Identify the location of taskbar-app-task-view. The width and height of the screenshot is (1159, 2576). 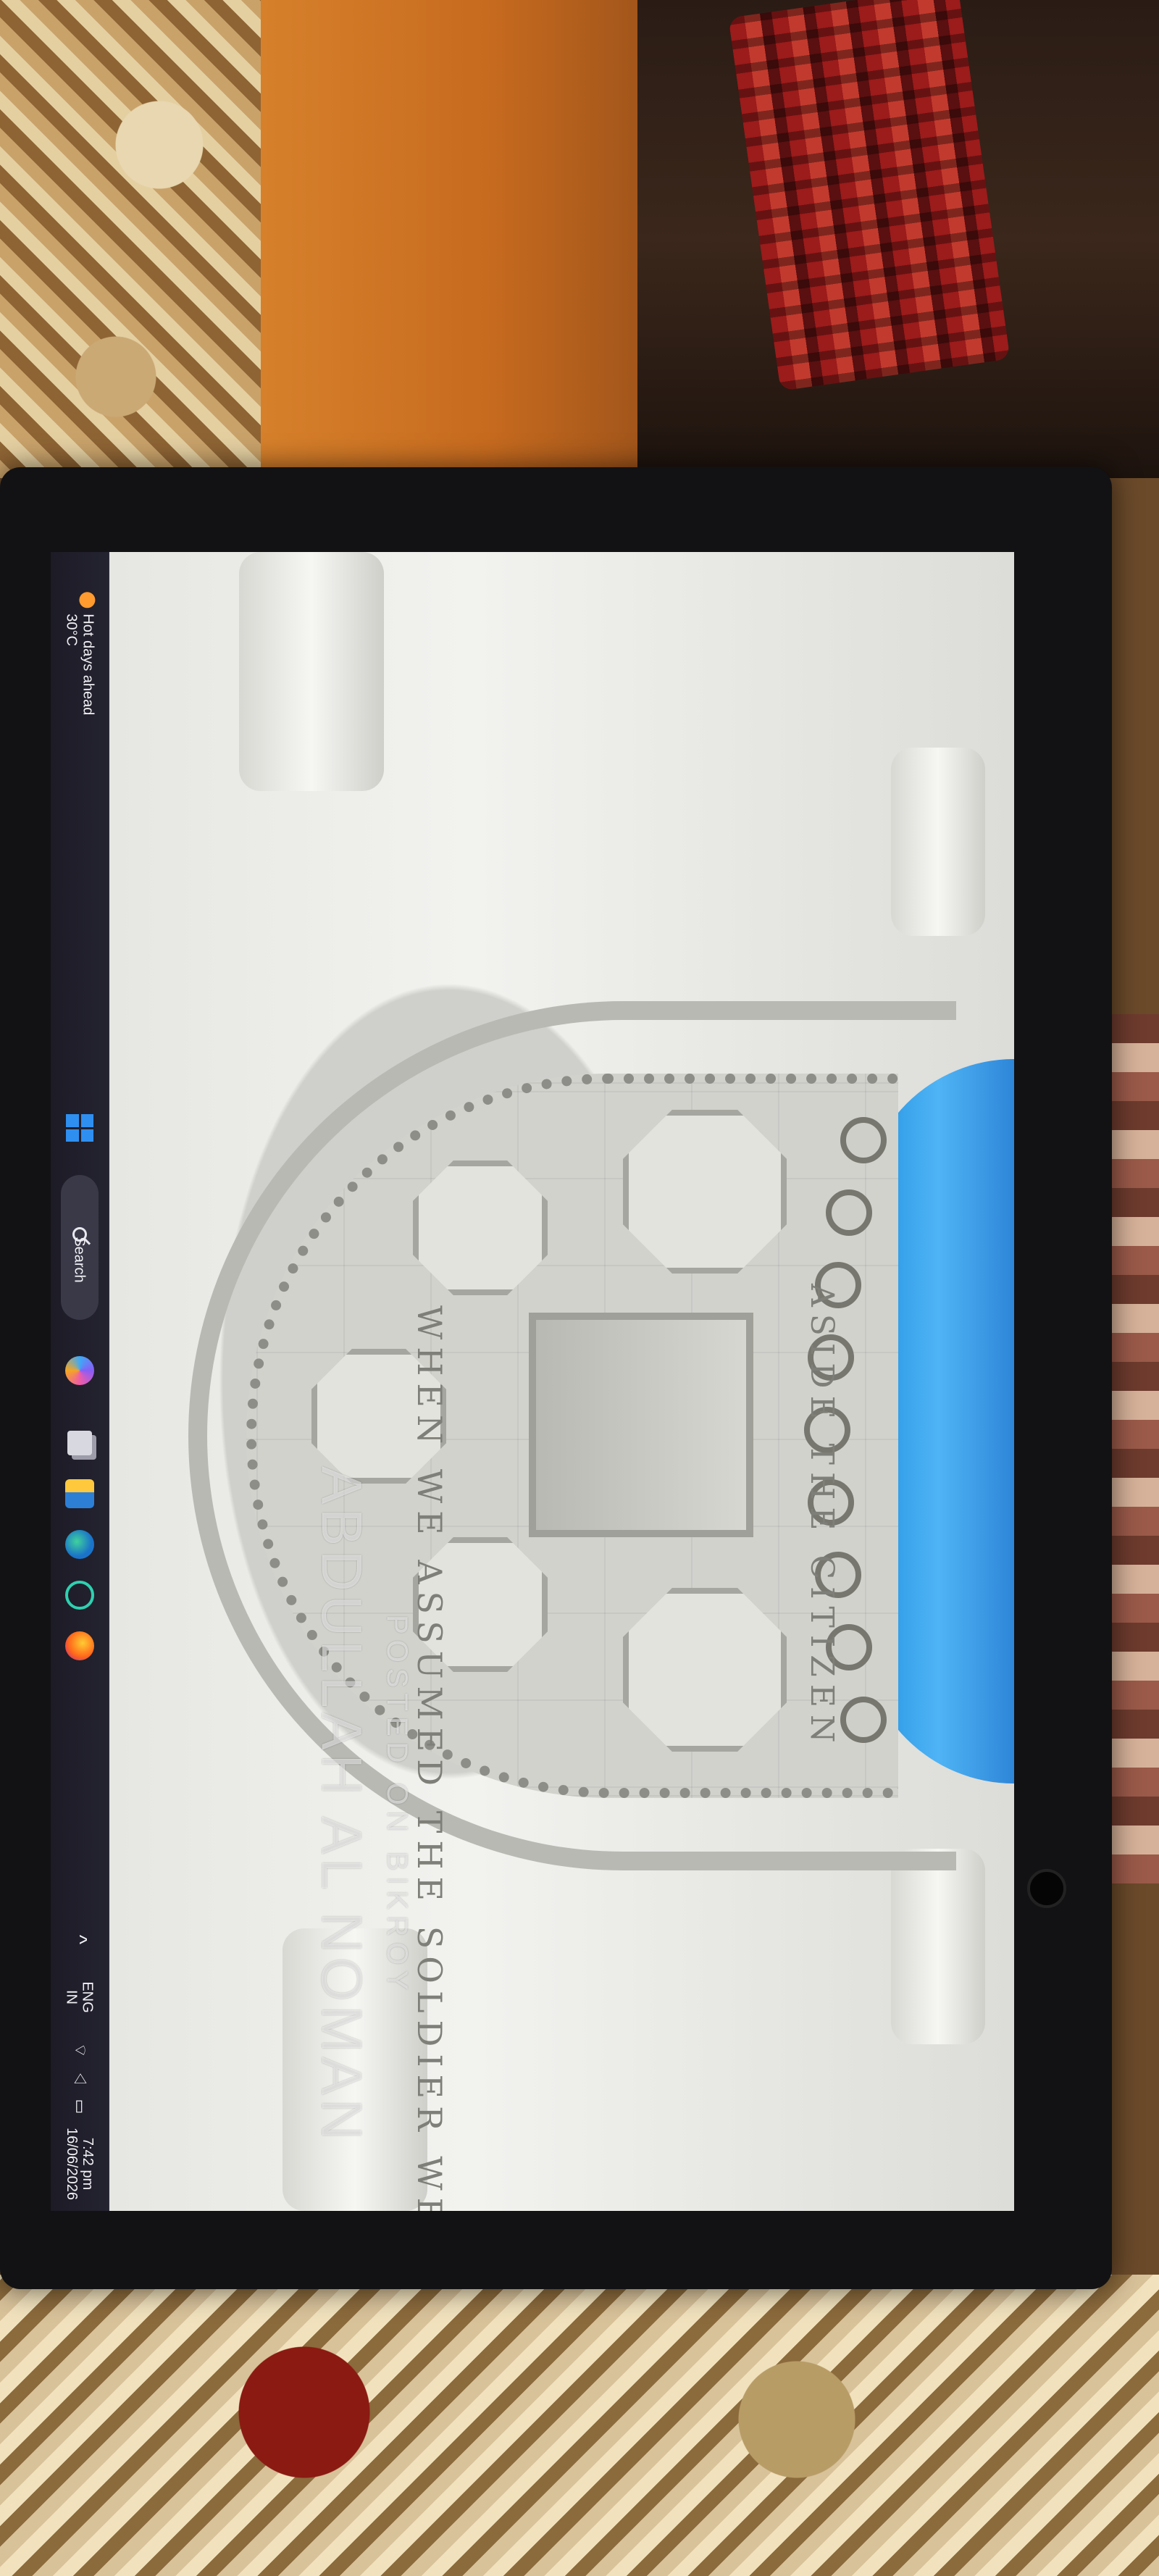
(80, 1443).